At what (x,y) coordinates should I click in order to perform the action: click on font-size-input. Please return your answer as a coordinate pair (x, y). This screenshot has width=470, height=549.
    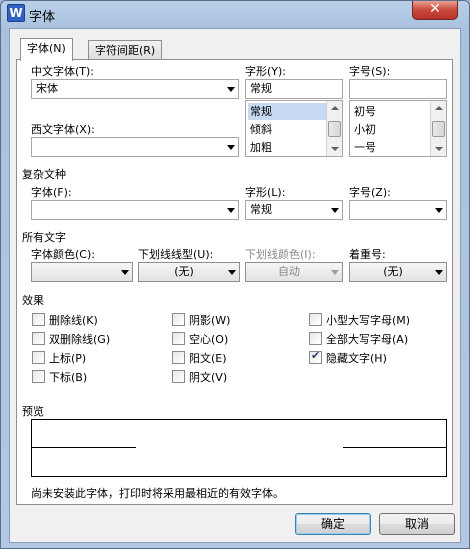
    Looking at the image, I should click on (398, 89).